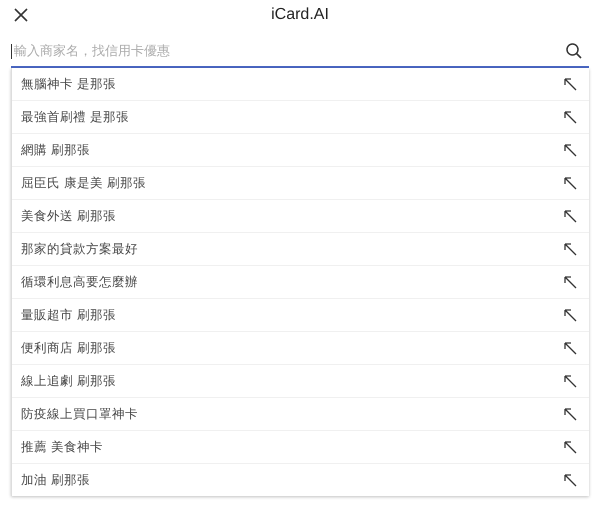  Describe the element at coordinates (300, 15) in the screenshot. I see `app-title: iCard.AI` at that location.